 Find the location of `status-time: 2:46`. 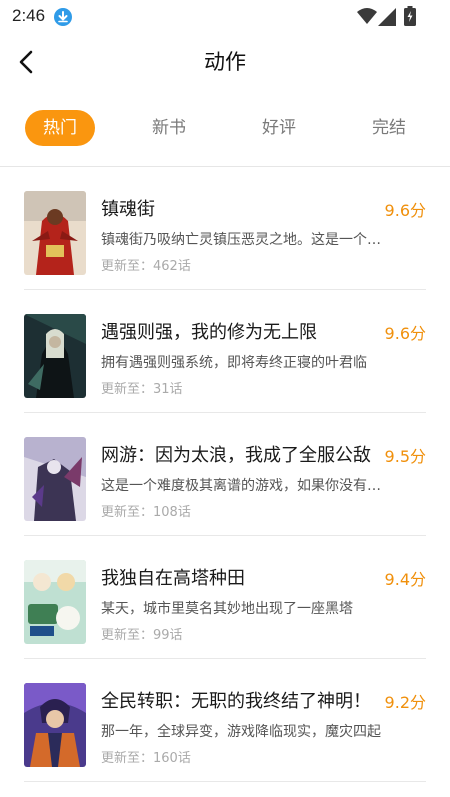

status-time: 2:46 is located at coordinates (29, 15).